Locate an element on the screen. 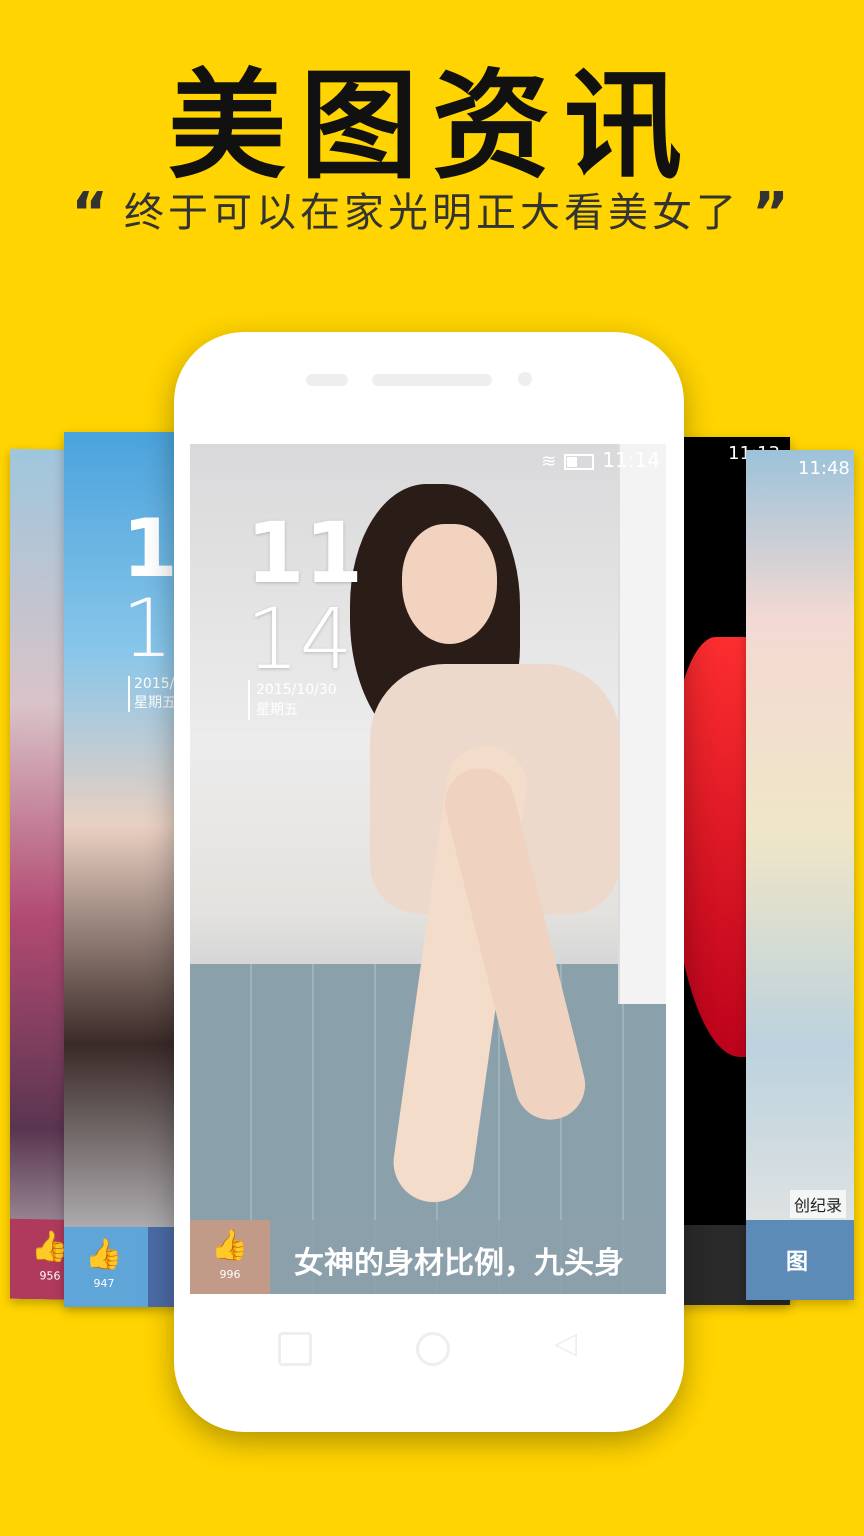  card-bottom-bar: 图 is located at coordinates (800, 1260).